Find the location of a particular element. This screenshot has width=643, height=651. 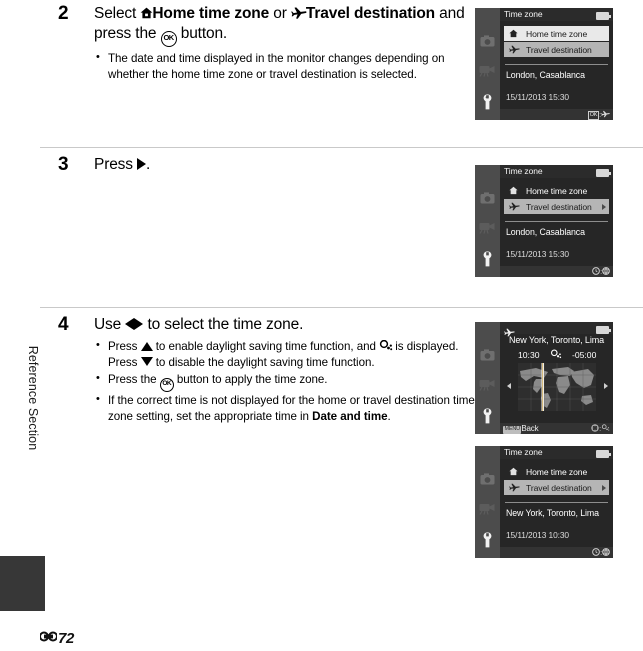

page-number: 72 is located at coordinates (56, 638).